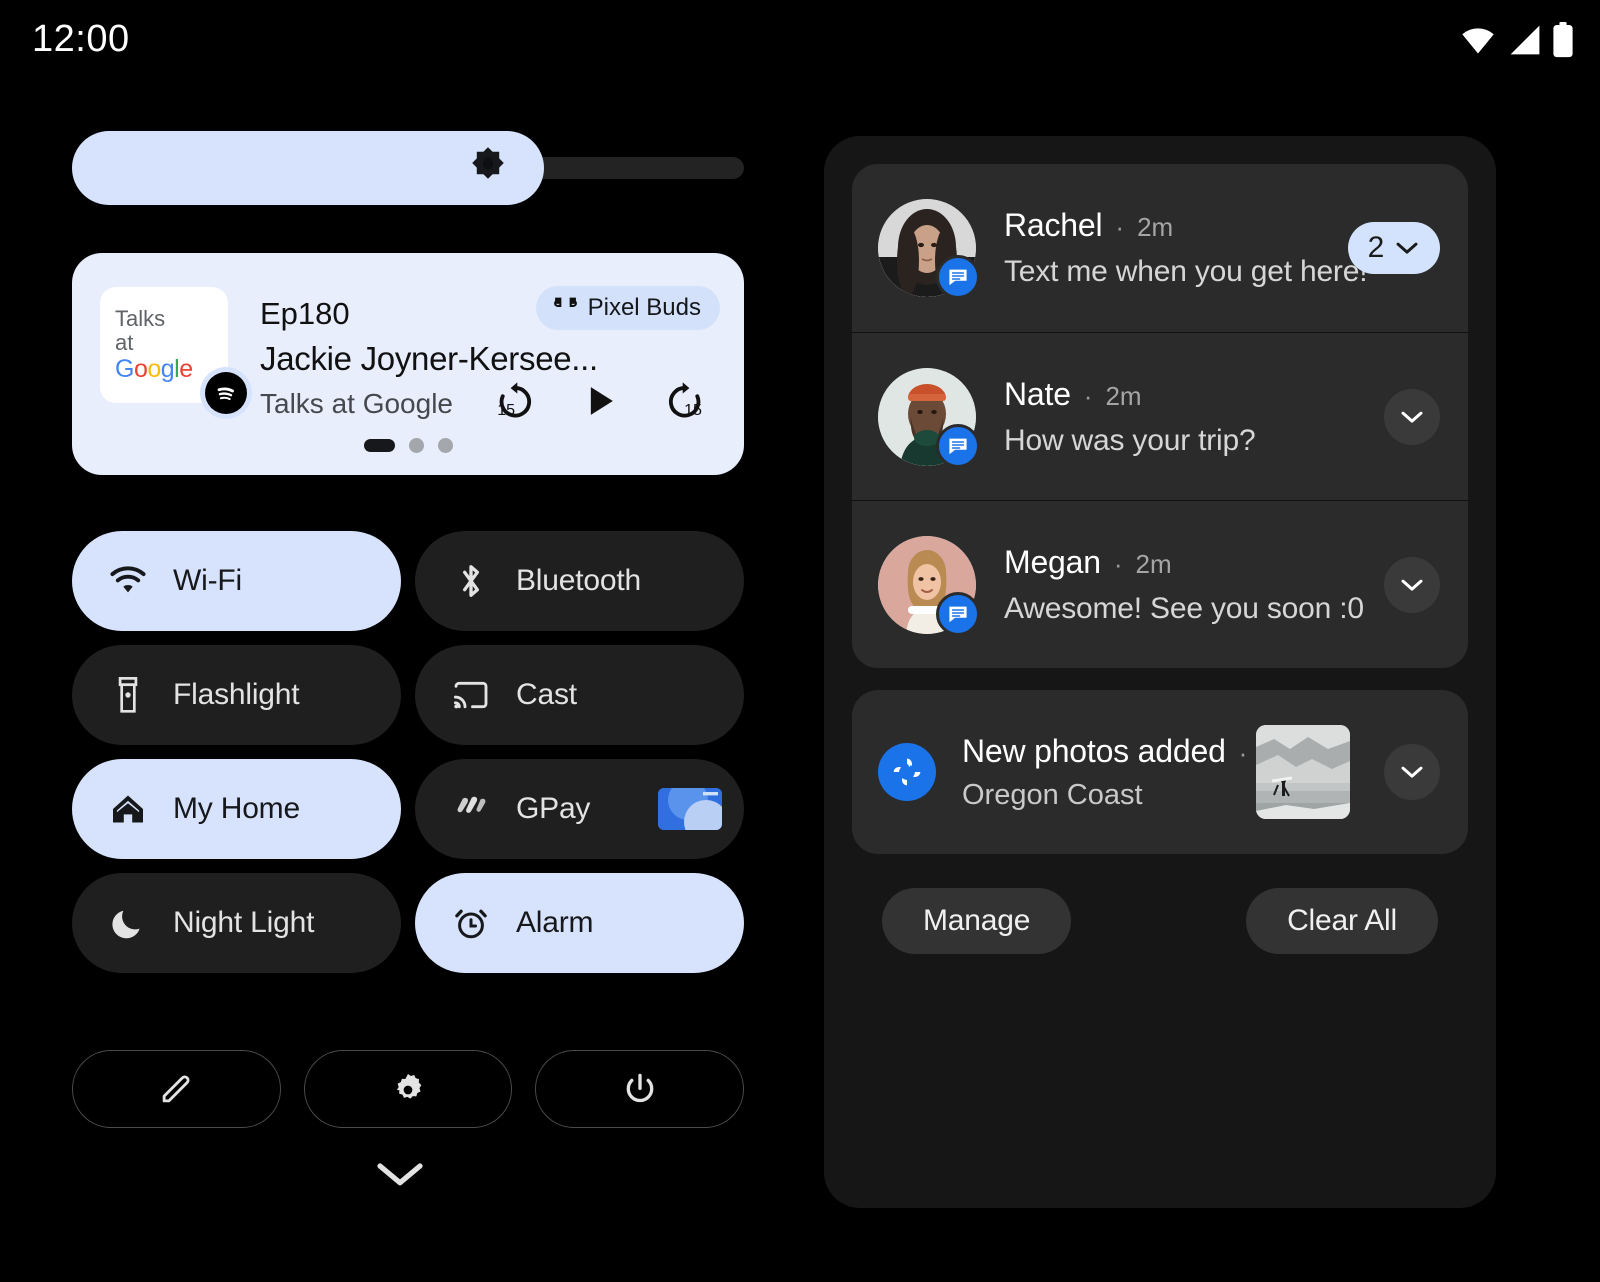  What do you see at coordinates (176, 353) in the screenshot?
I see `album-art-wrapper: Talks at Google` at bounding box center [176, 353].